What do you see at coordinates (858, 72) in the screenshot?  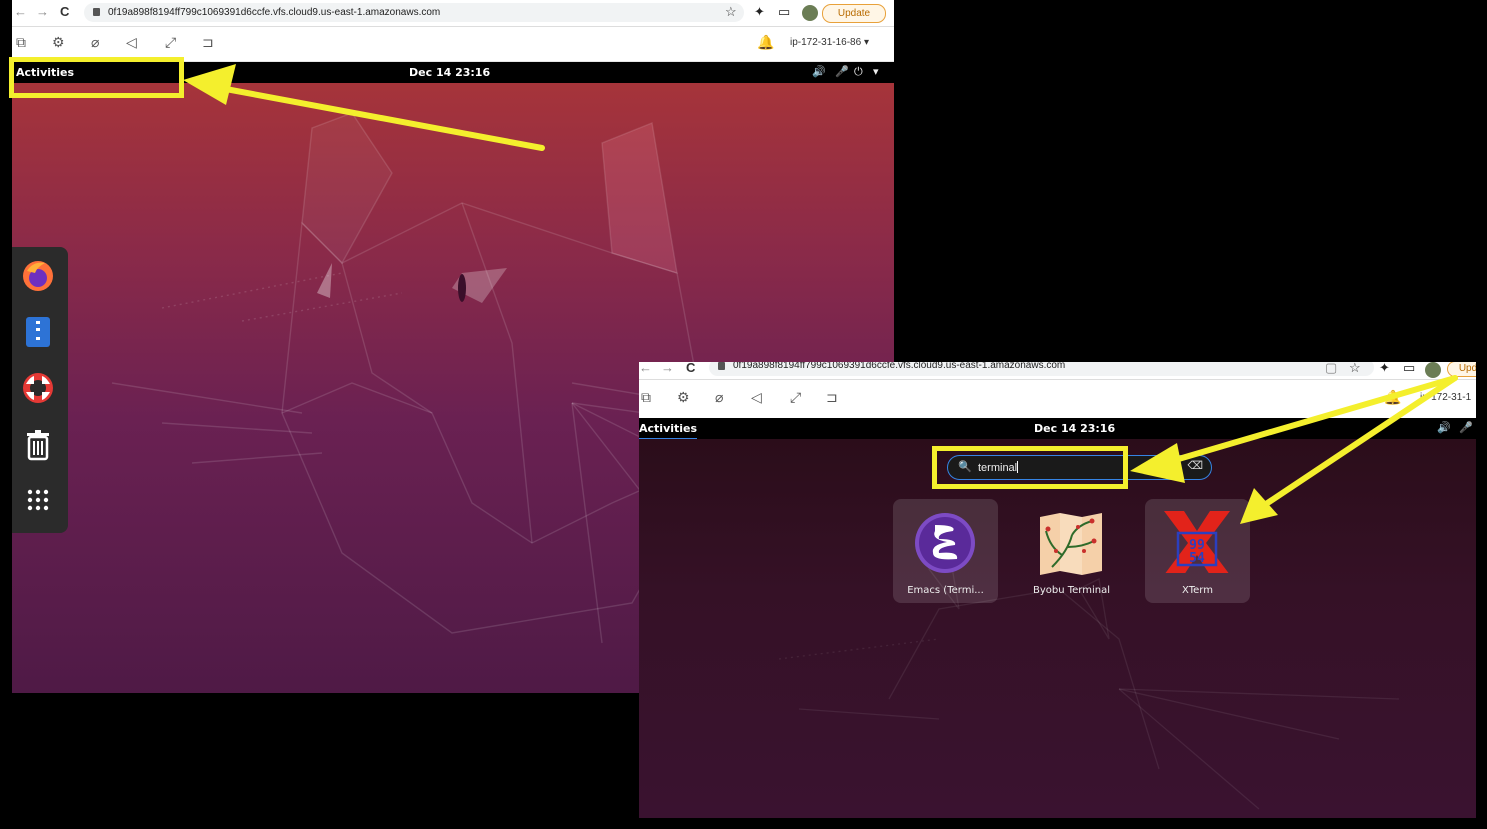 I see `power-icon: ⏻` at bounding box center [858, 72].